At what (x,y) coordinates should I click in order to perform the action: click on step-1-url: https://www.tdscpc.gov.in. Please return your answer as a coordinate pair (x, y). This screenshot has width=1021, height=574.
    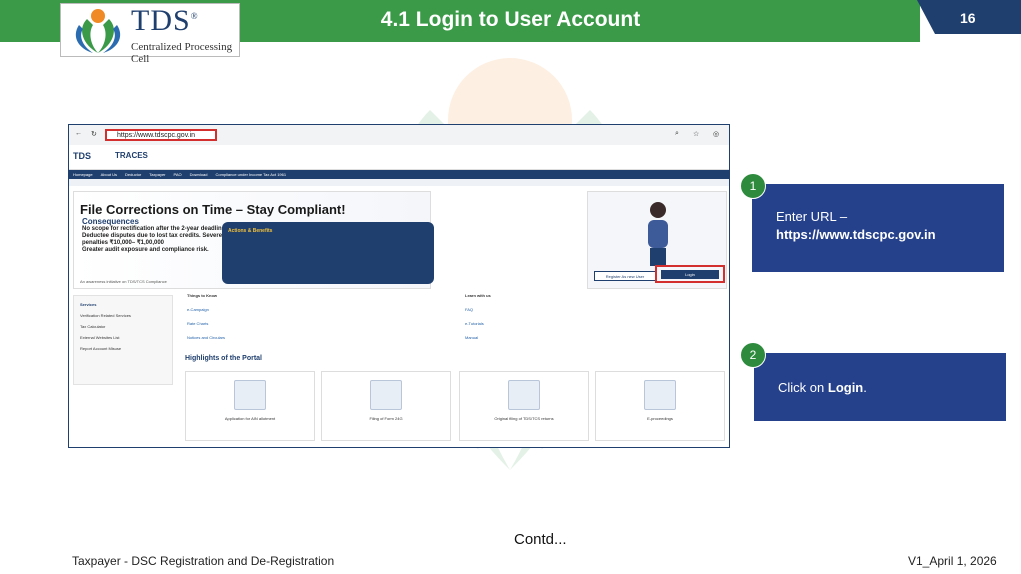
    Looking at the image, I should click on (856, 234).